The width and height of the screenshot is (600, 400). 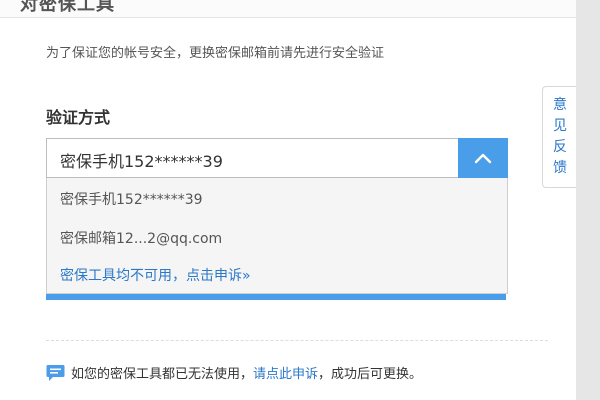 I want to click on footer-note-prefix: 如您的密保工具都已无法使用，, so click(x=162, y=374).